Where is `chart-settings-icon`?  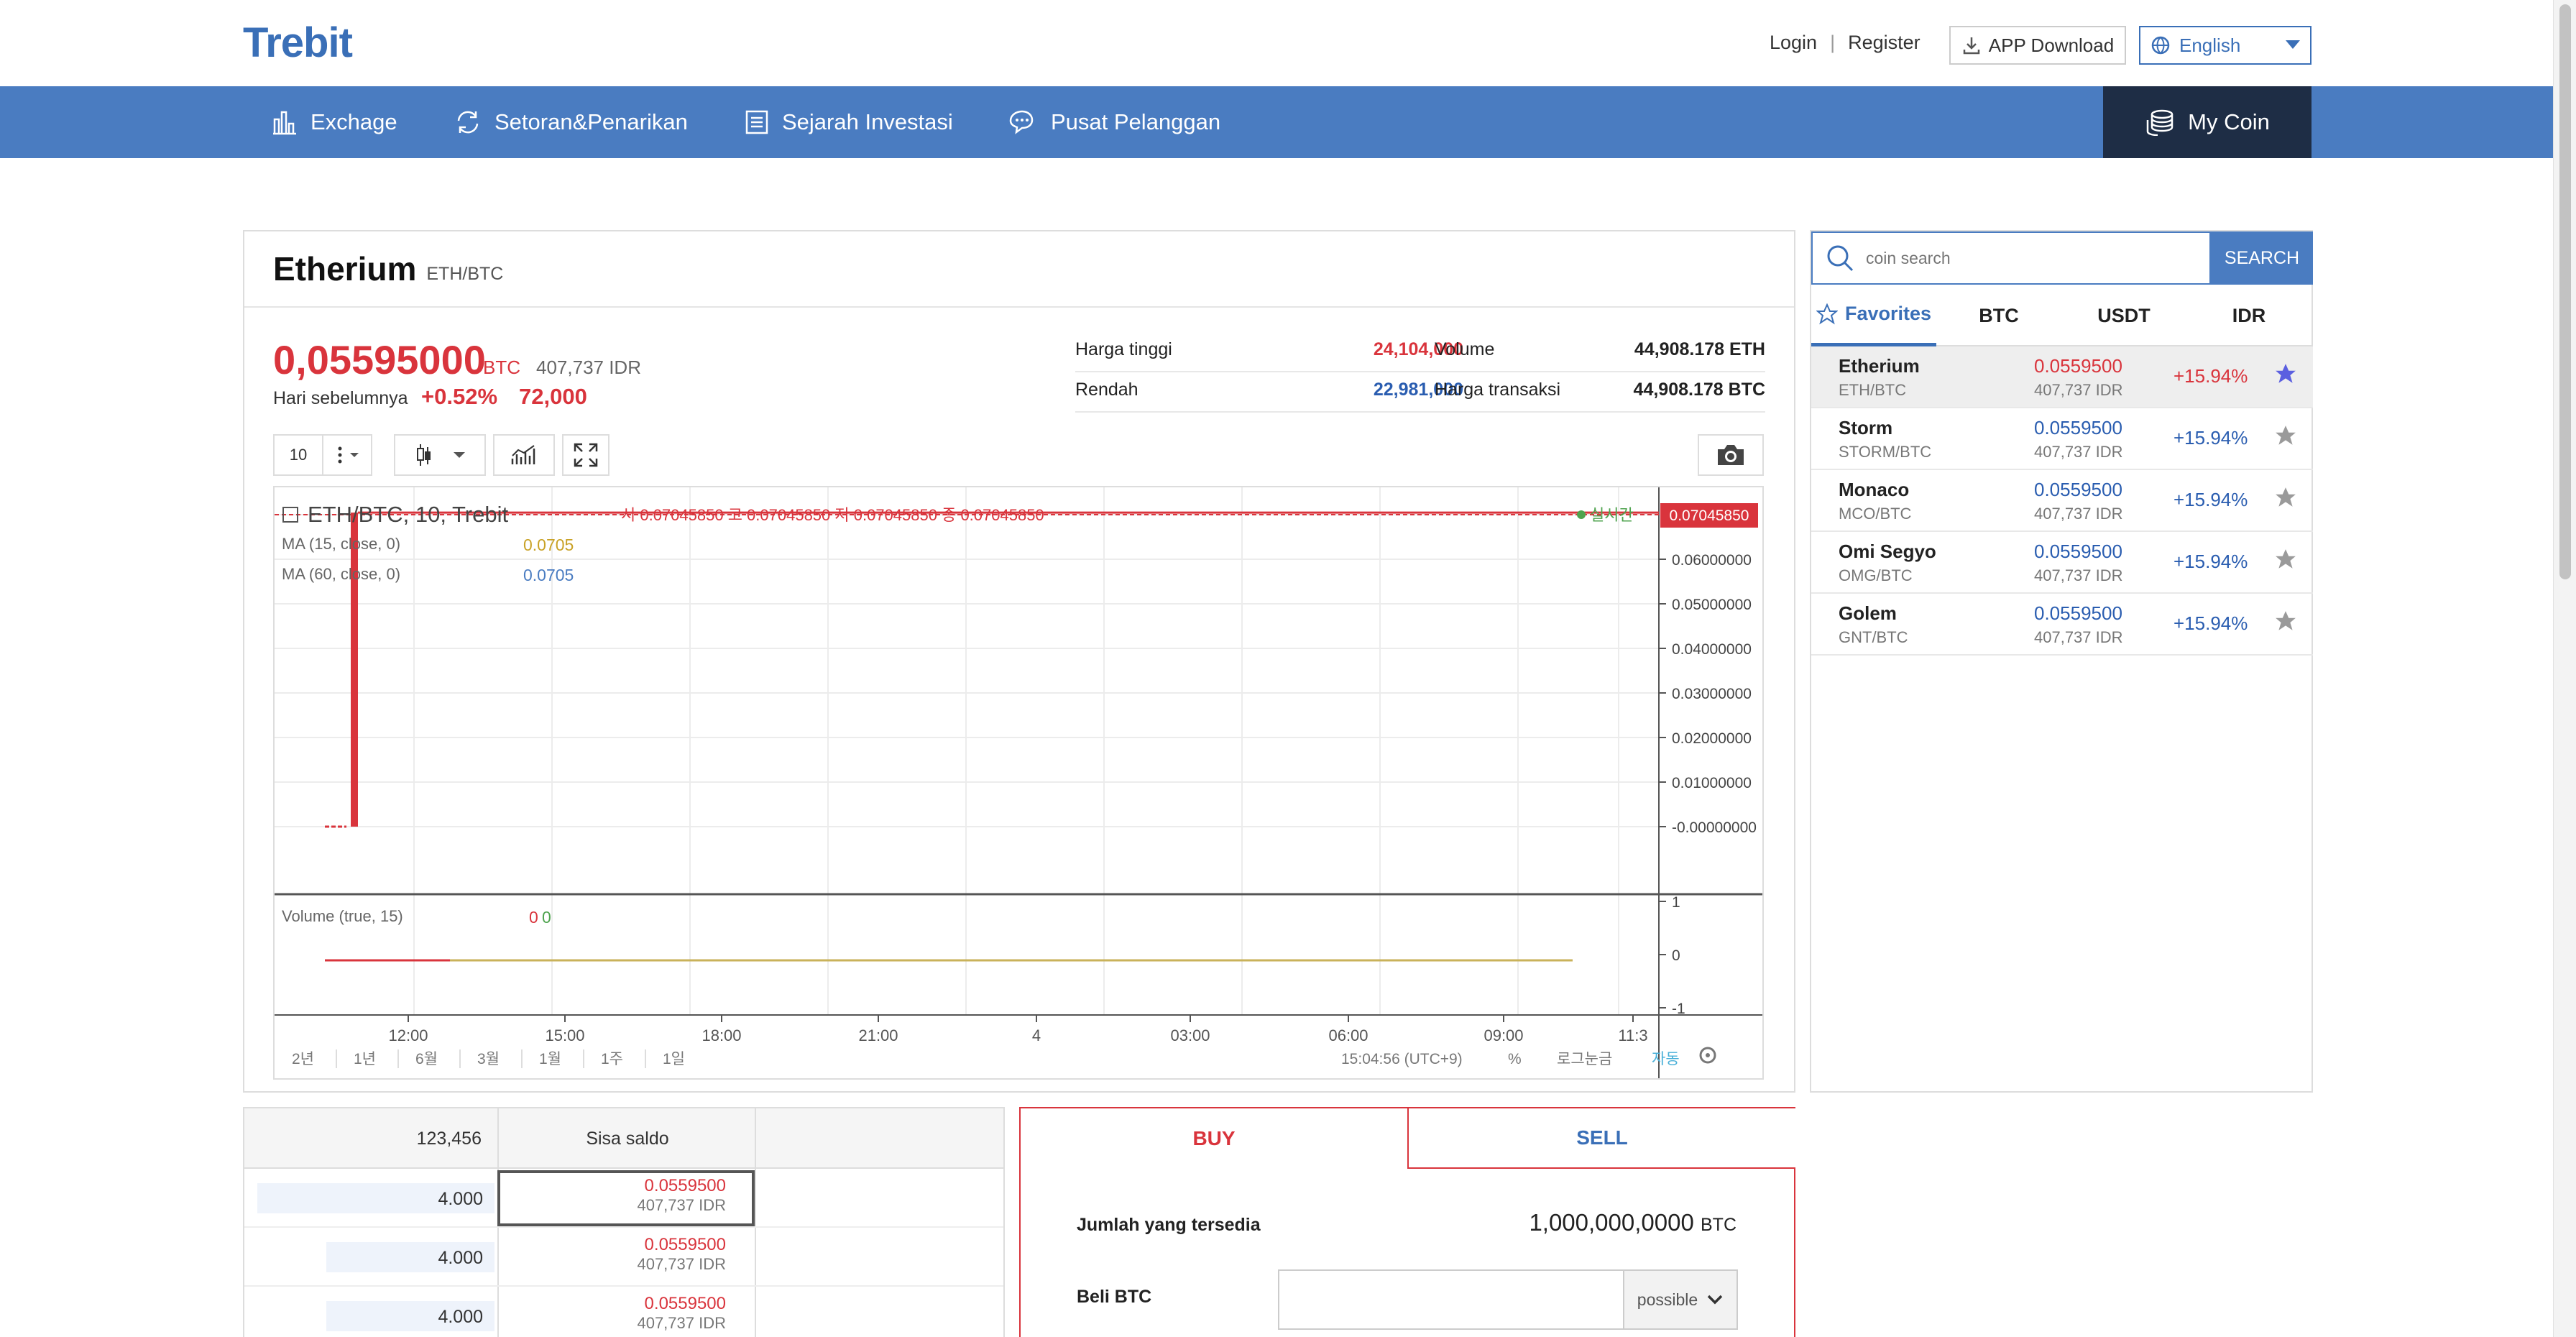 chart-settings-icon is located at coordinates (1707, 1055).